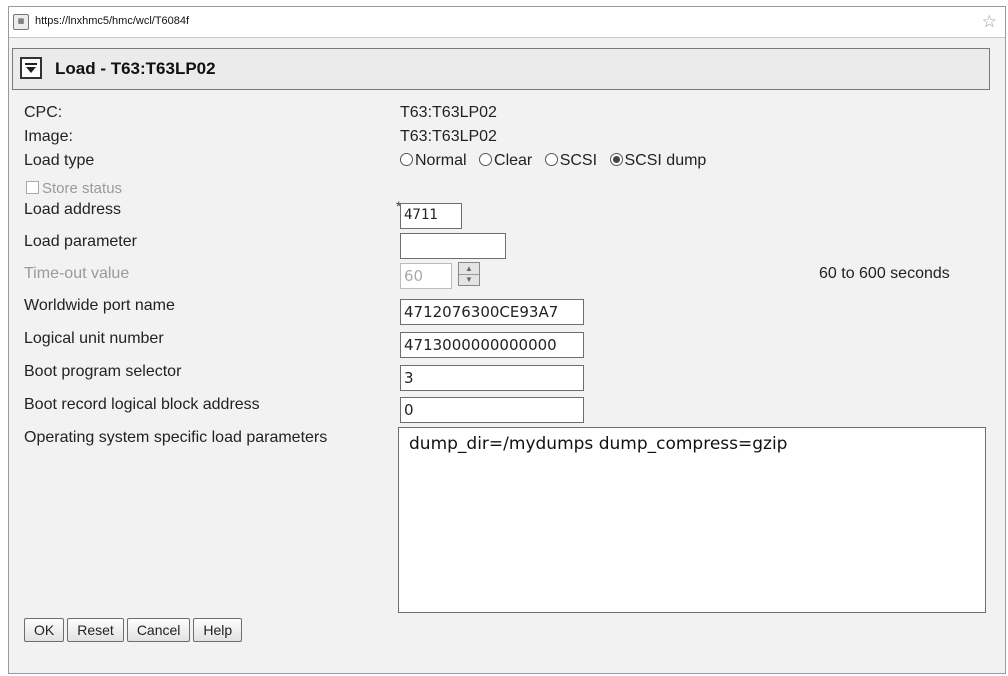 Image resolution: width=1008 pixels, height=676 pixels. Describe the element at coordinates (616, 159) in the screenshot. I see `radio-circle-selected` at that location.